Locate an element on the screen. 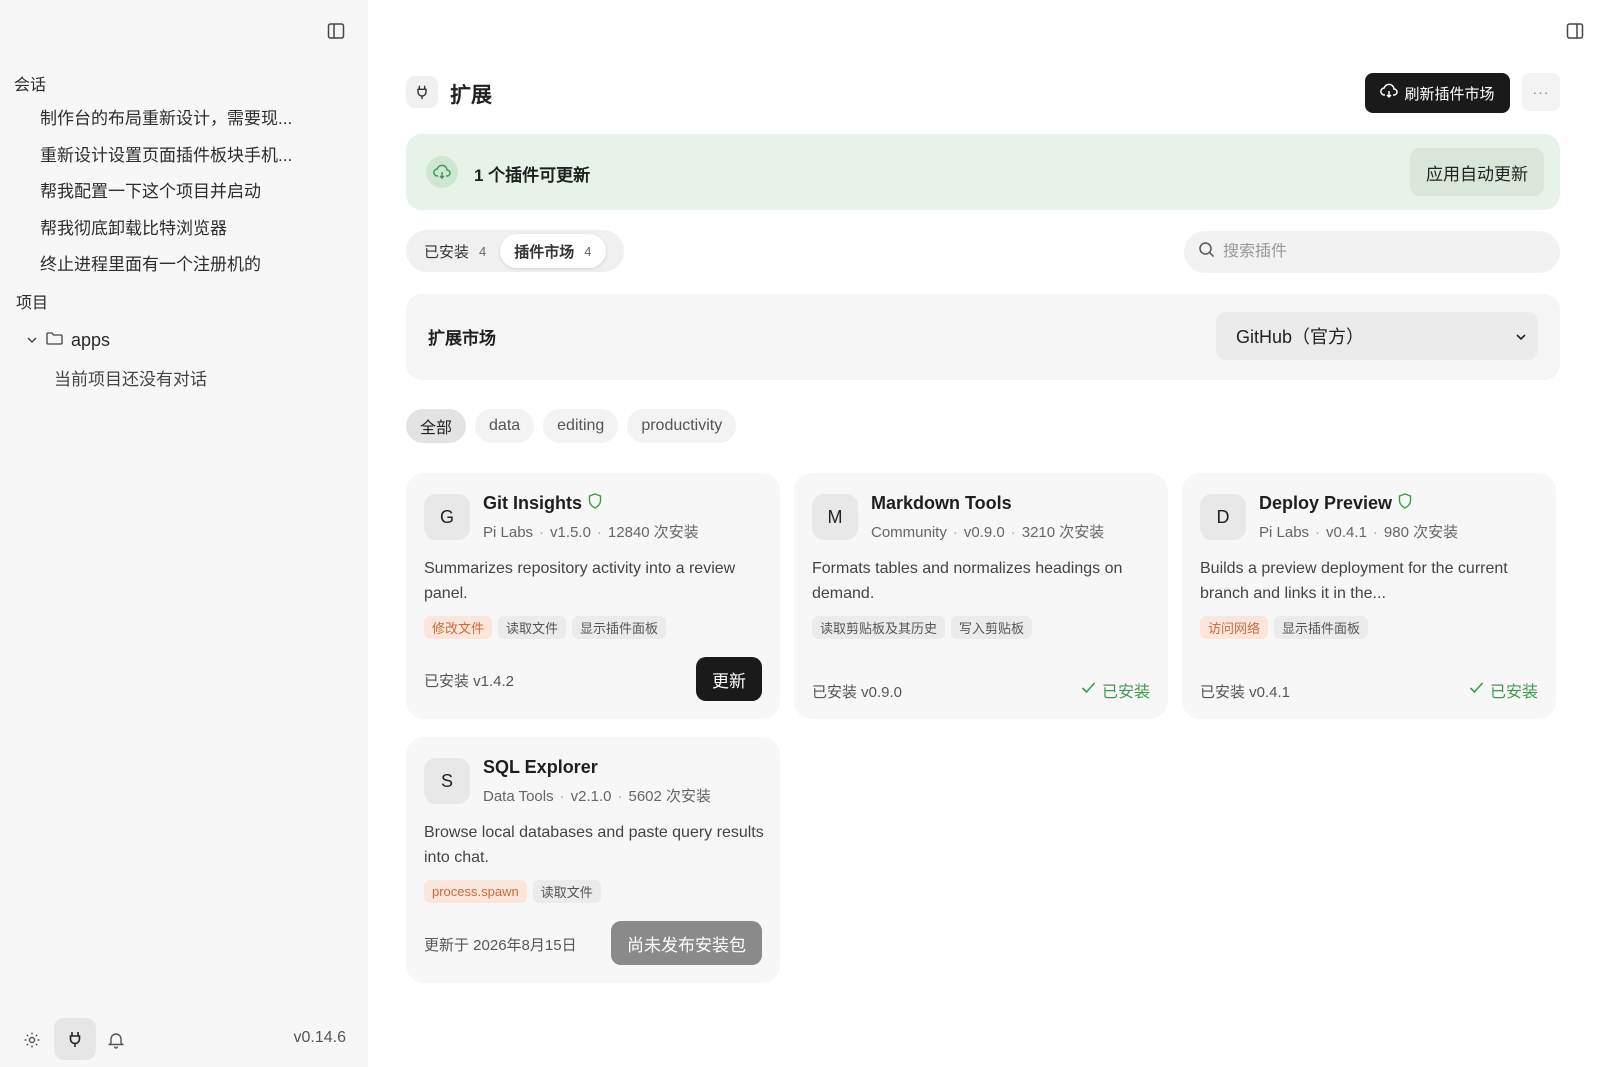  permission-tag: 读取剪贴板及其历史 is located at coordinates (879, 627).